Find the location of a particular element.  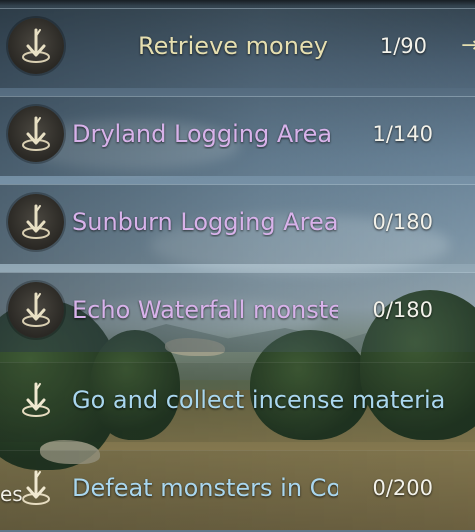

quest-title: Go and collect incense materia is located at coordinates (259, 400).